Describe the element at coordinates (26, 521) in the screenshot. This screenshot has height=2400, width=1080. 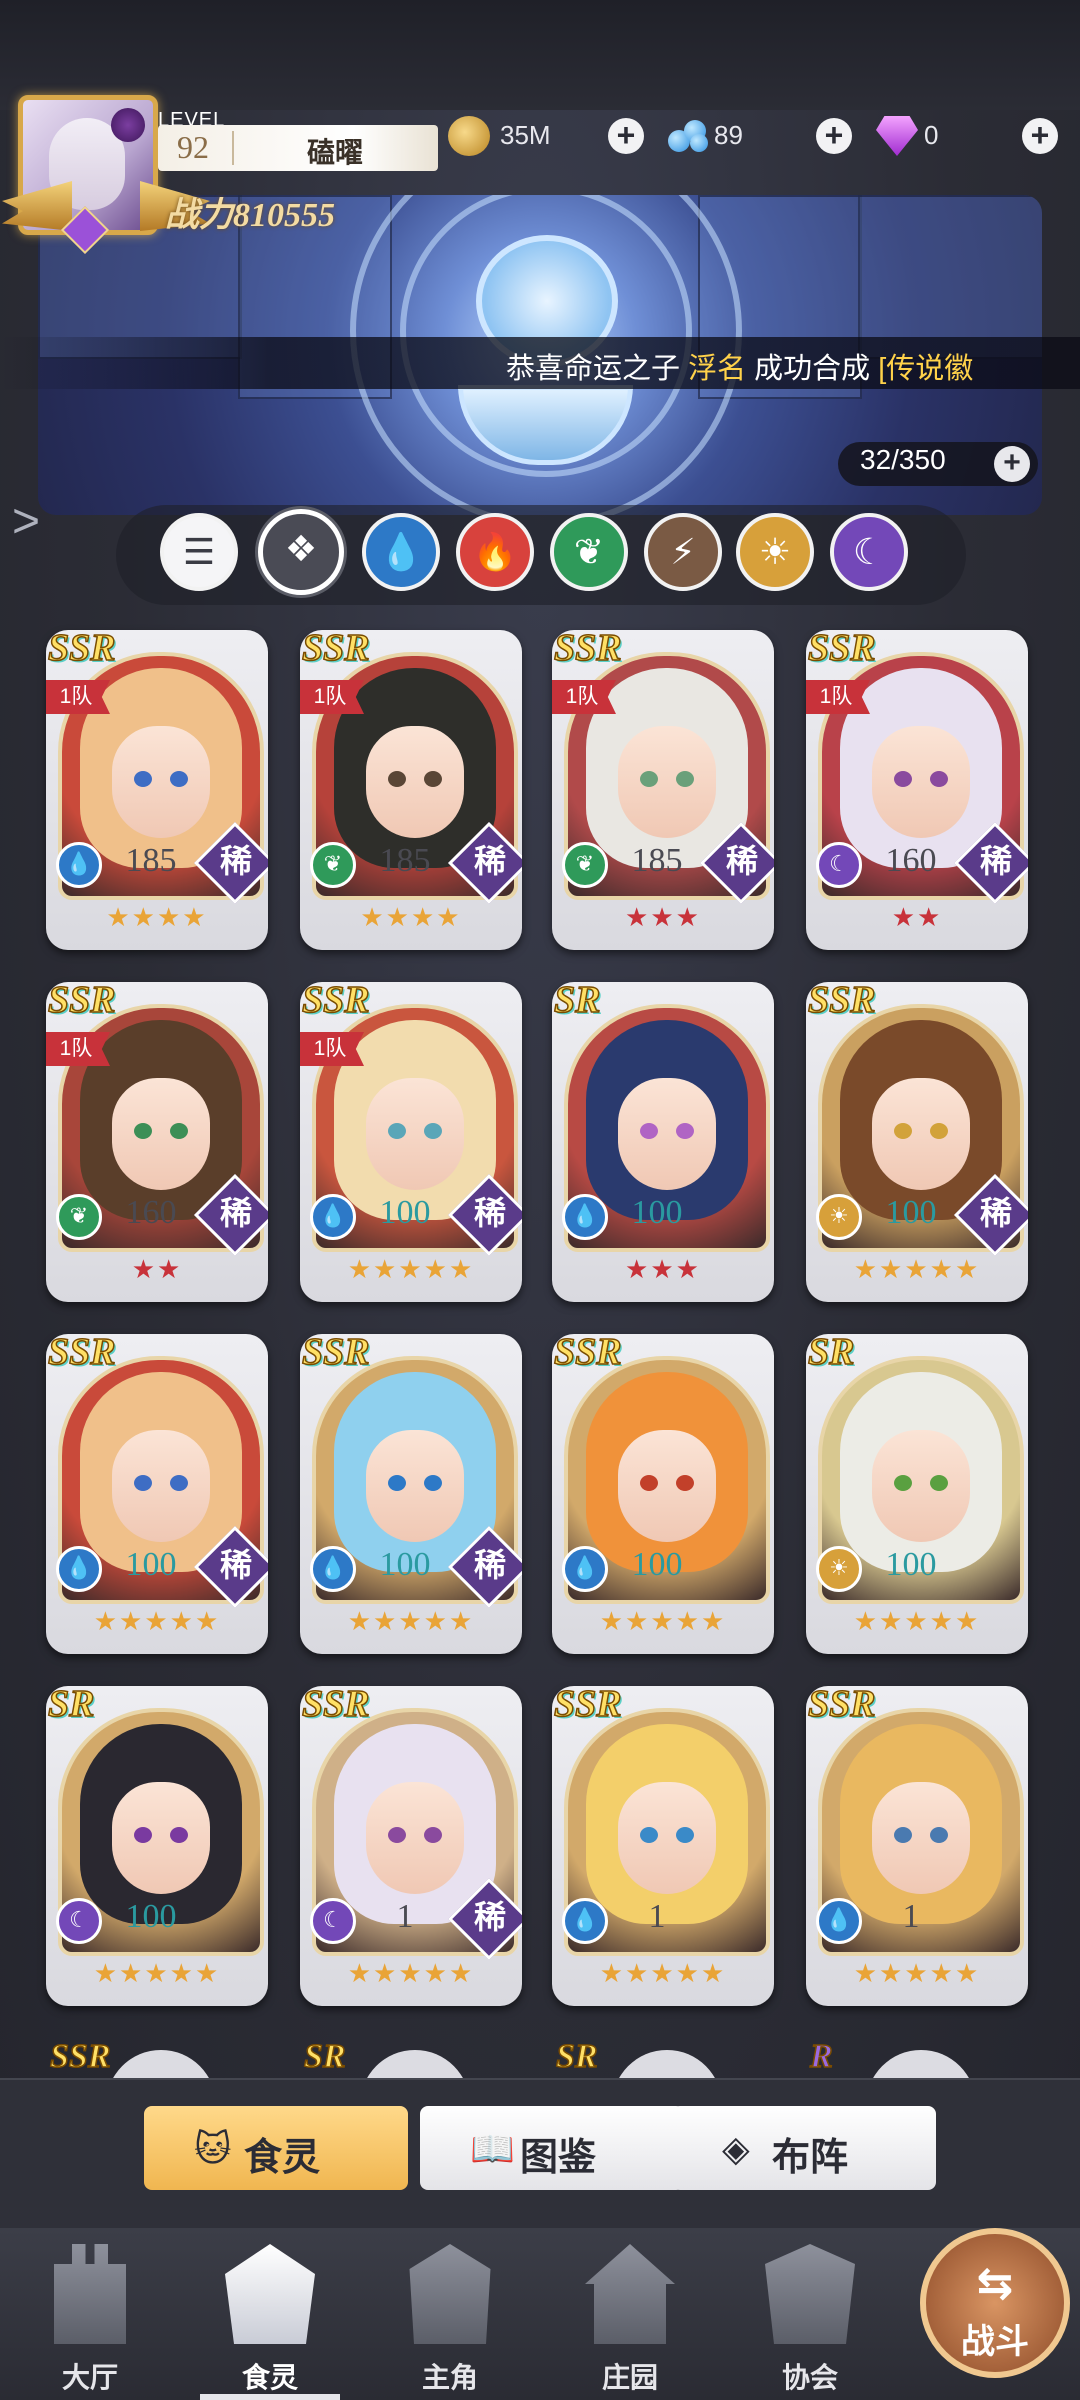
I see `side-panel-arrow-icon: >` at that location.